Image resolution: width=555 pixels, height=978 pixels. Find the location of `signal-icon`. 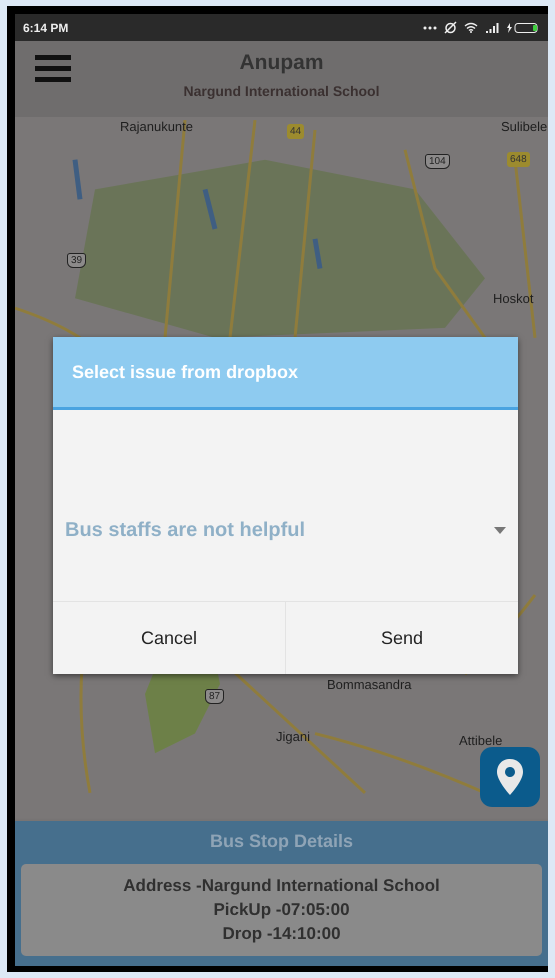

signal-icon is located at coordinates (492, 27).